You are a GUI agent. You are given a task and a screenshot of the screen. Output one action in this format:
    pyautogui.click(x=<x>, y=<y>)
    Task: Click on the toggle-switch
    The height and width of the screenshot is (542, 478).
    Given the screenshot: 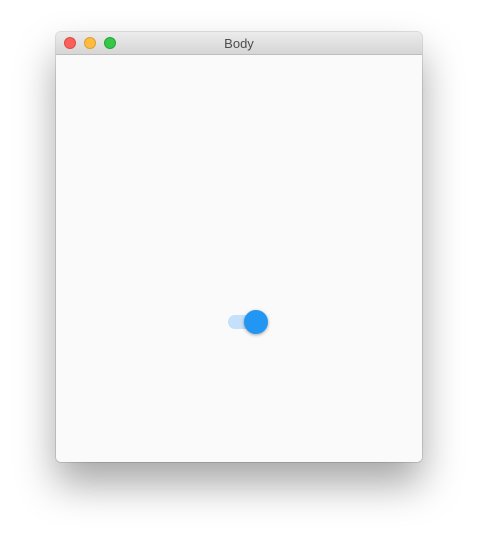 What is the action you would take?
    pyautogui.click(x=248, y=321)
    